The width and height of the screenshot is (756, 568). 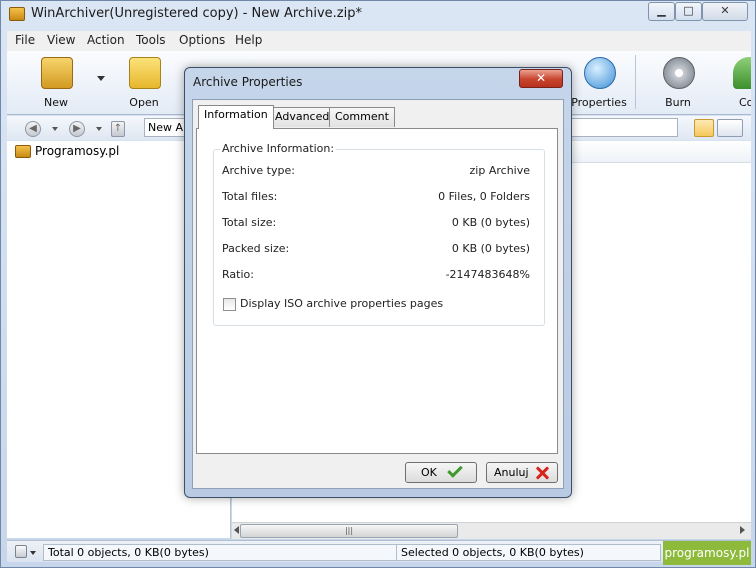 What do you see at coordinates (600, 73) in the screenshot?
I see `info-icon` at bounding box center [600, 73].